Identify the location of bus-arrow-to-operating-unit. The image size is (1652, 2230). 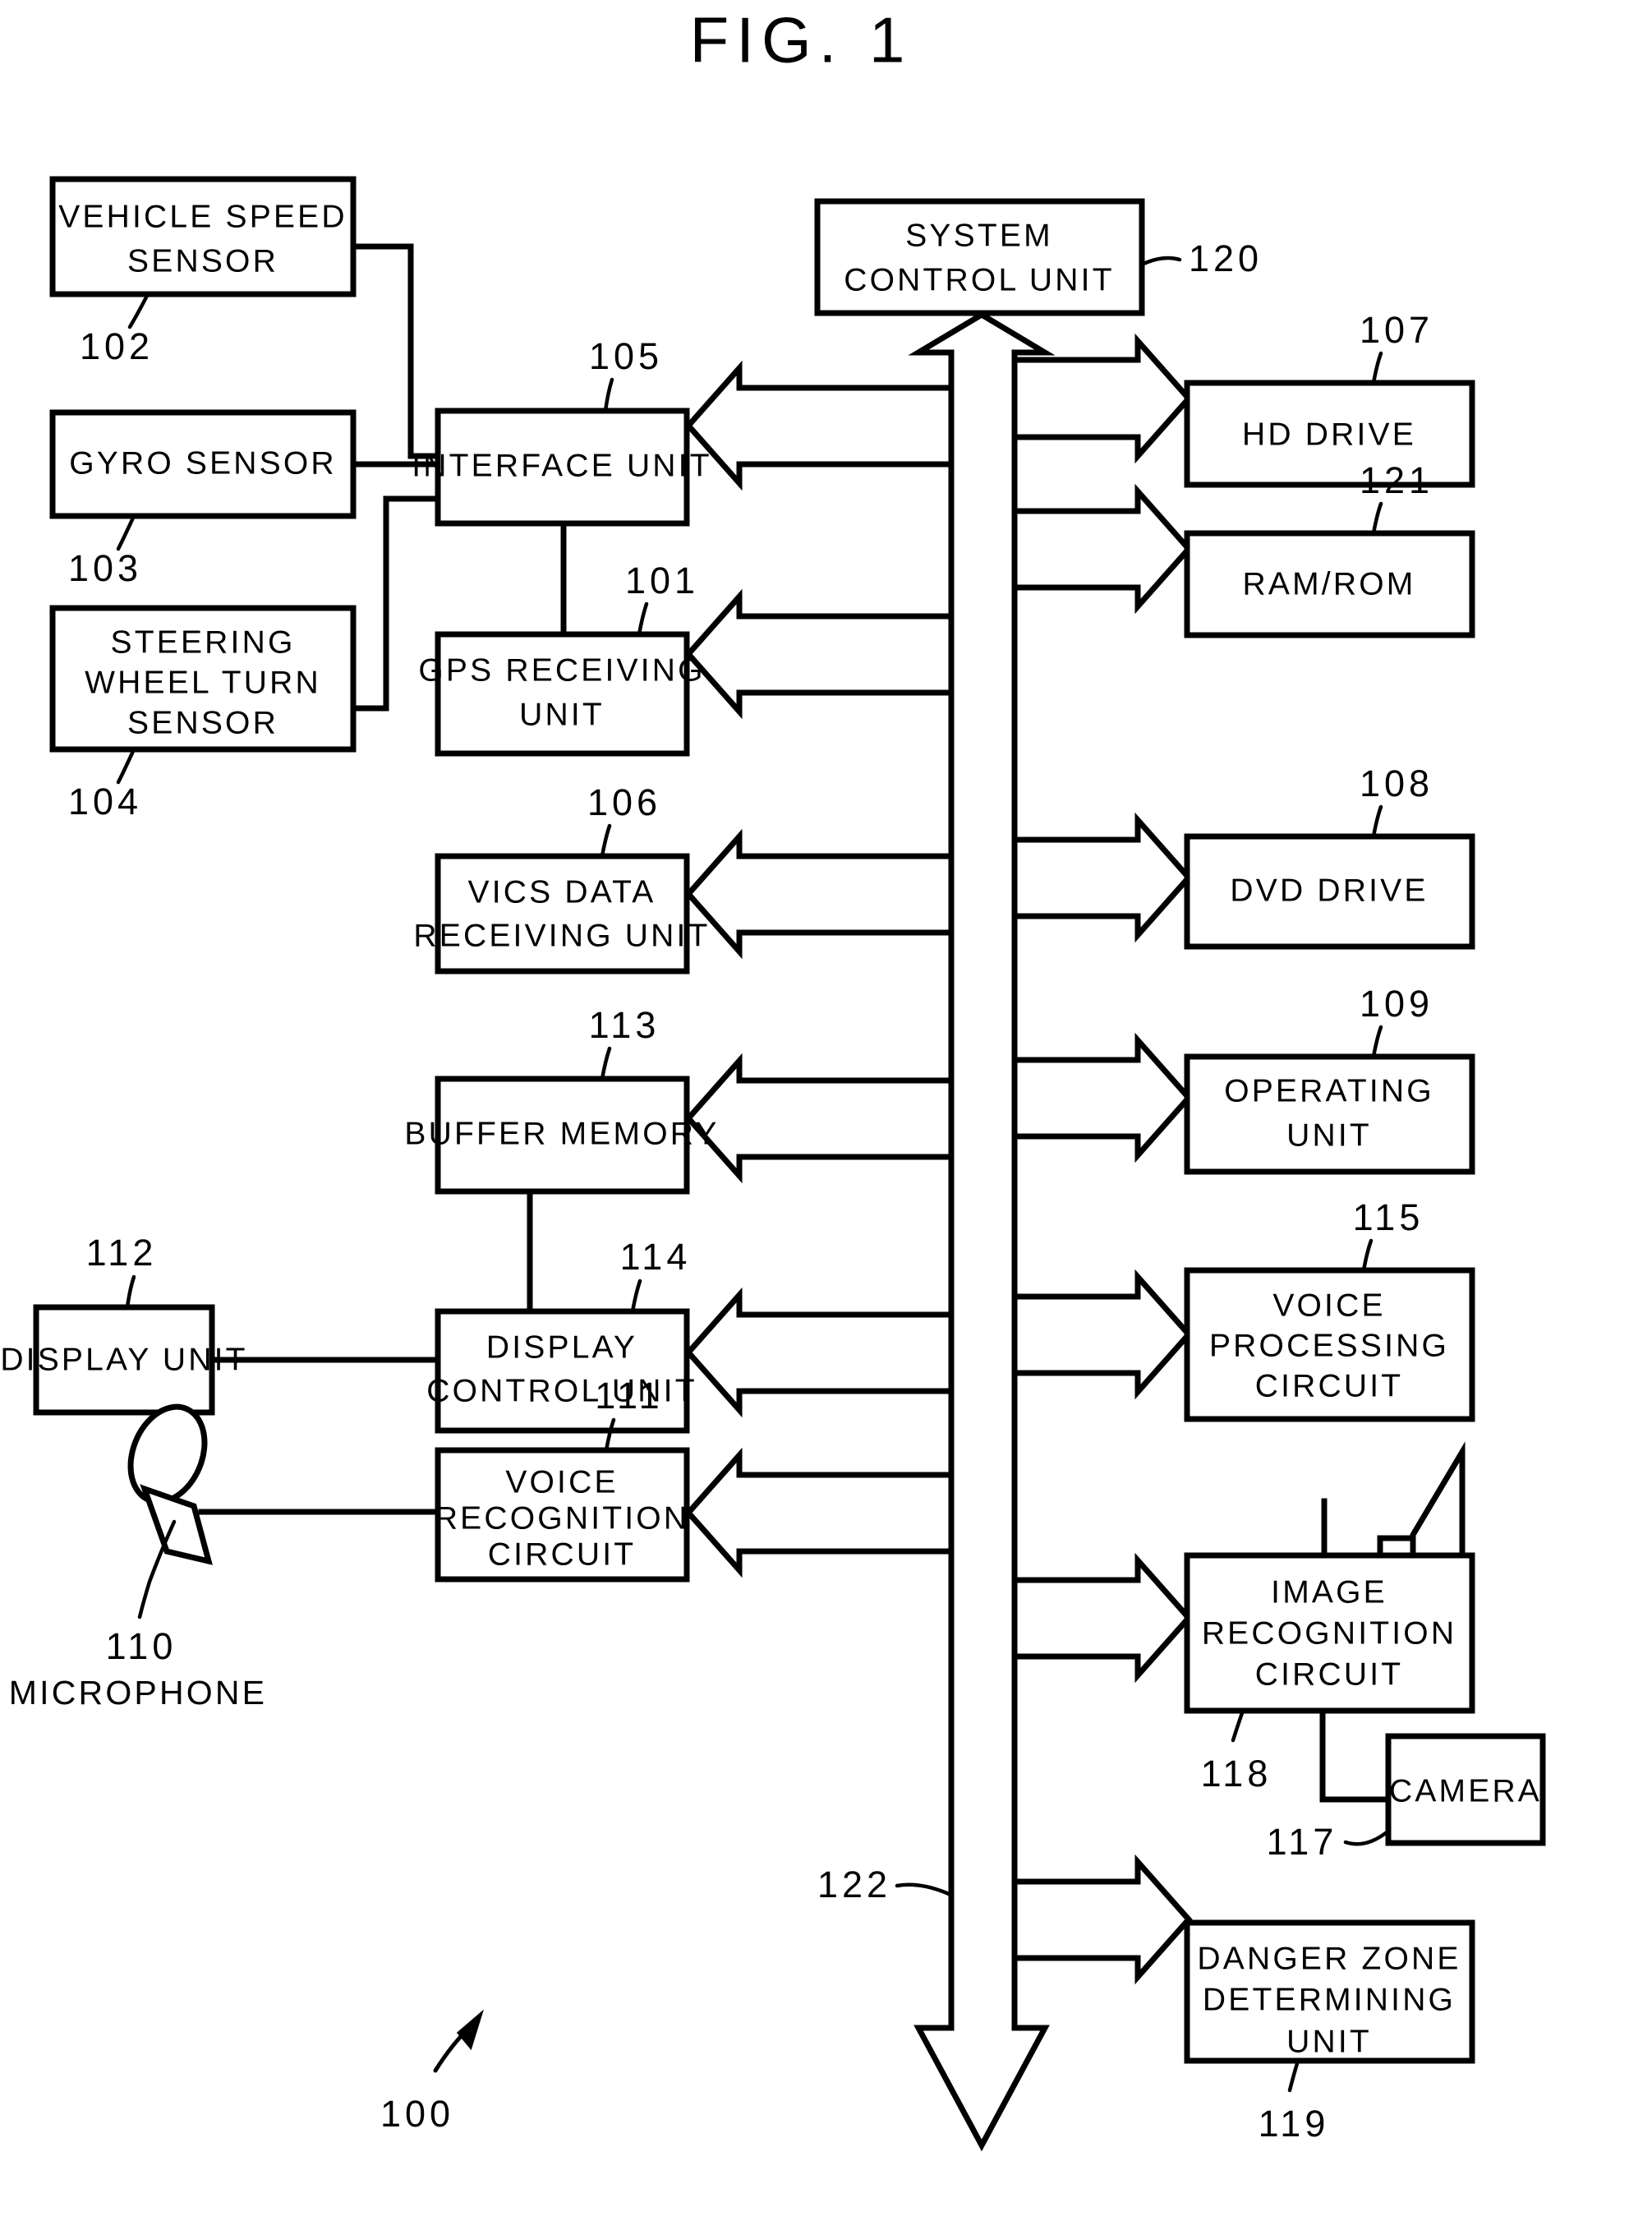
(1102, 1097).